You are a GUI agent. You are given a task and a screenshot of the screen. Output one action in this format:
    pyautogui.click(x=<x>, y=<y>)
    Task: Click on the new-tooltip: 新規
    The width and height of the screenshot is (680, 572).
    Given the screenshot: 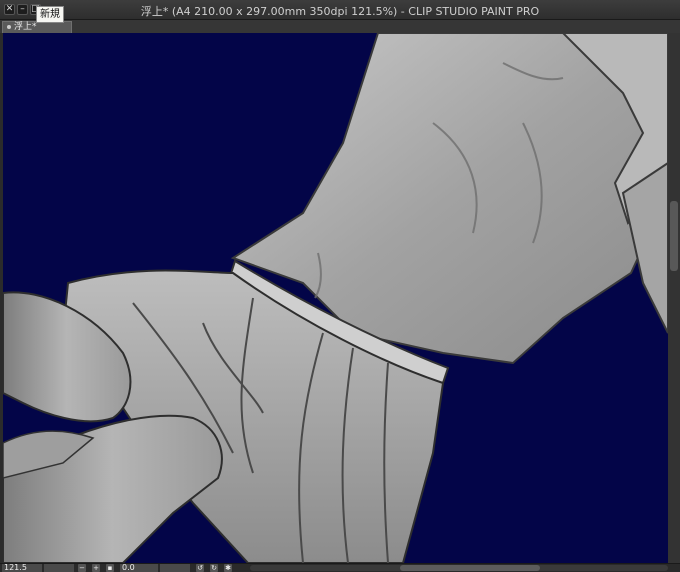 What is the action you would take?
    pyautogui.click(x=50, y=14)
    